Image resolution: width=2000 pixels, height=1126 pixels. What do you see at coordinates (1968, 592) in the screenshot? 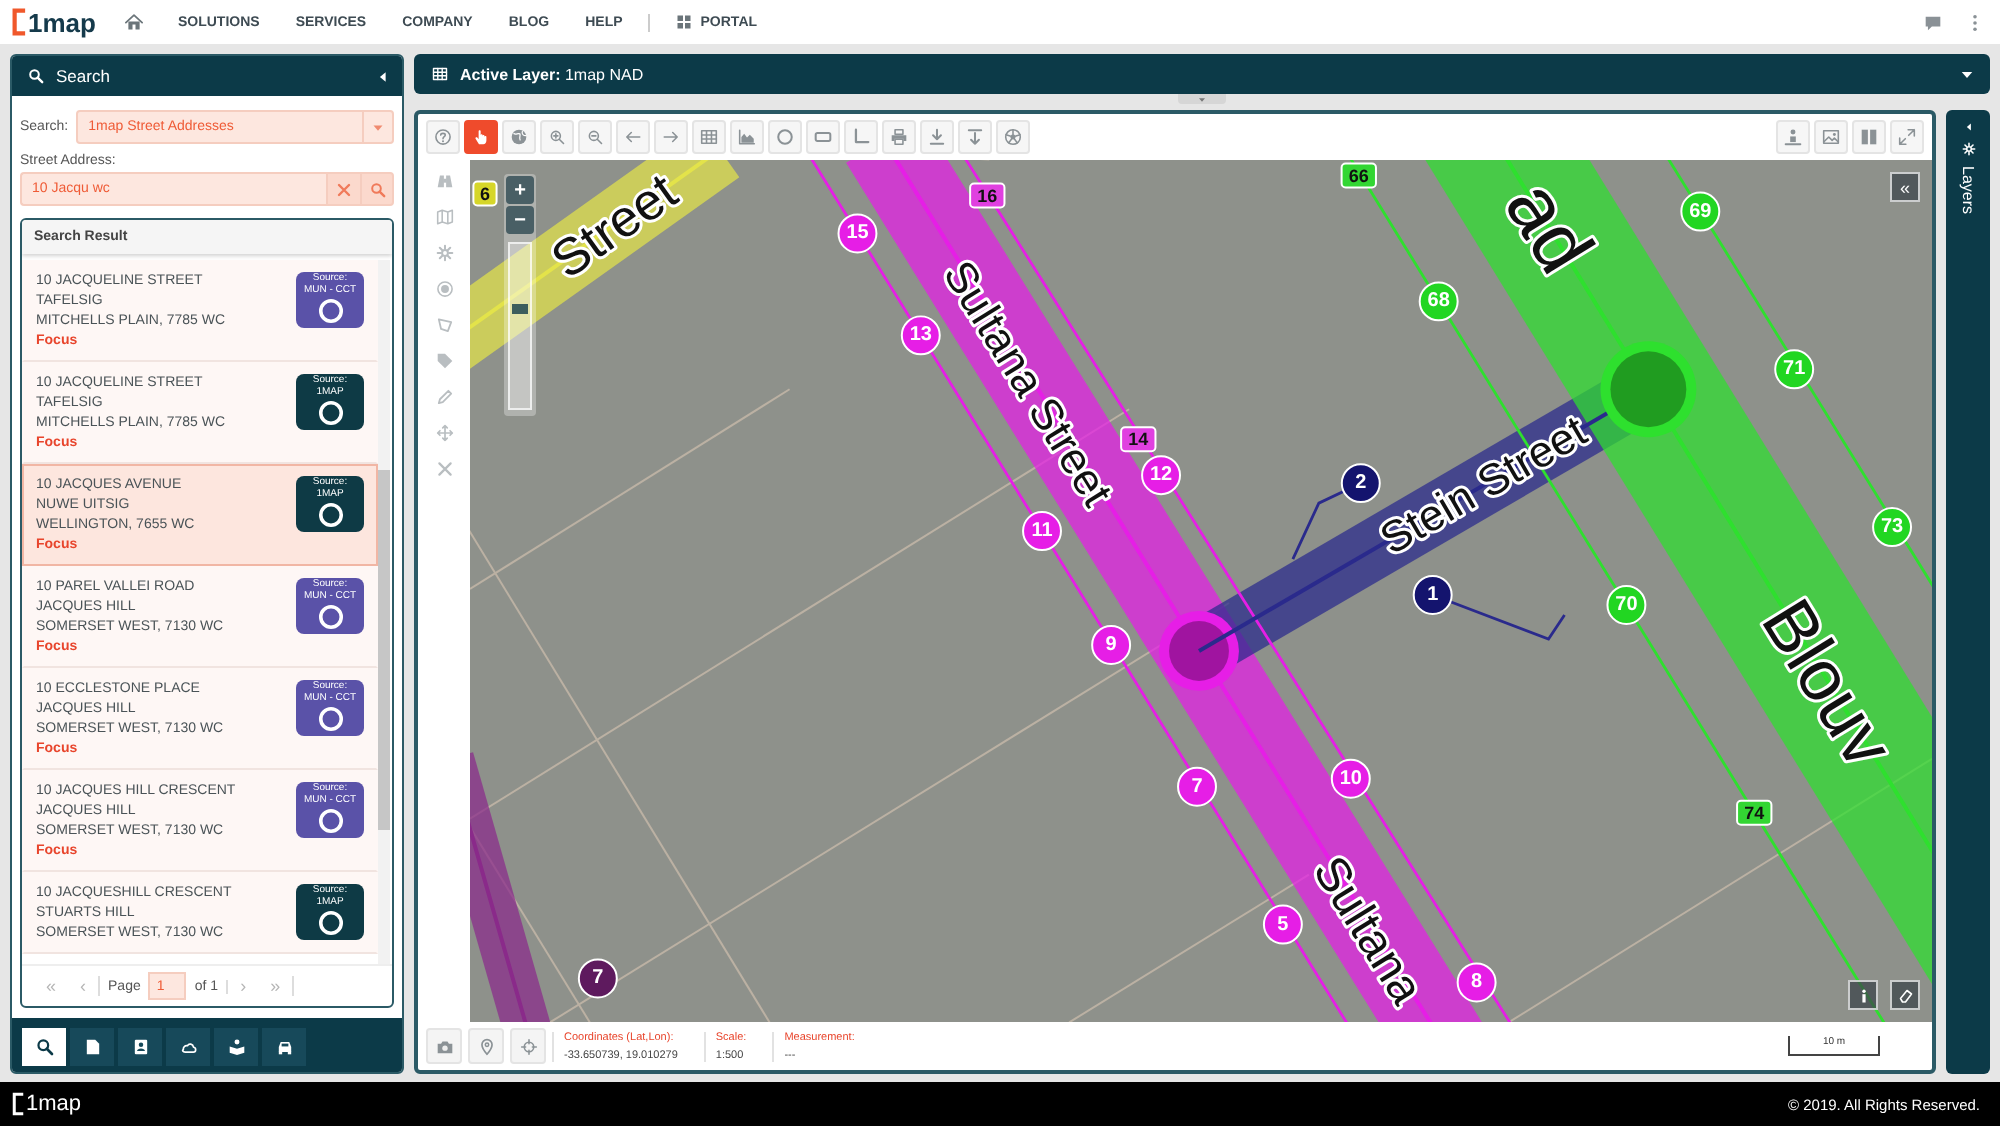
I see `layers-panel: Layers` at bounding box center [1968, 592].